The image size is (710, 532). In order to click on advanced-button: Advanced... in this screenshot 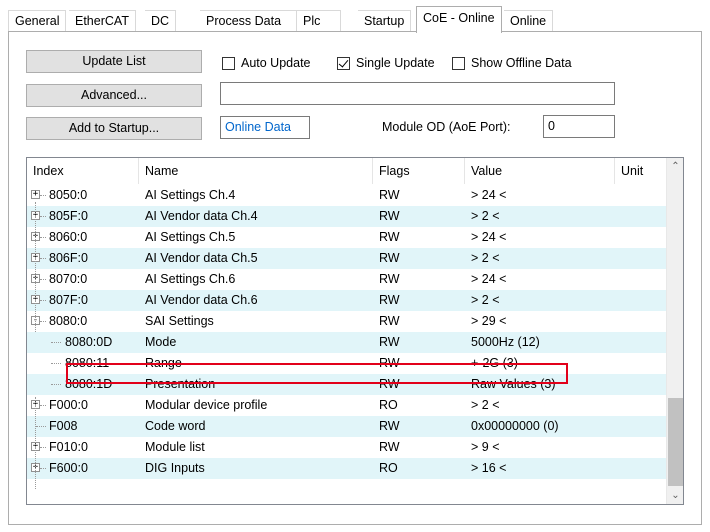, I will do `click(114, 95)`.